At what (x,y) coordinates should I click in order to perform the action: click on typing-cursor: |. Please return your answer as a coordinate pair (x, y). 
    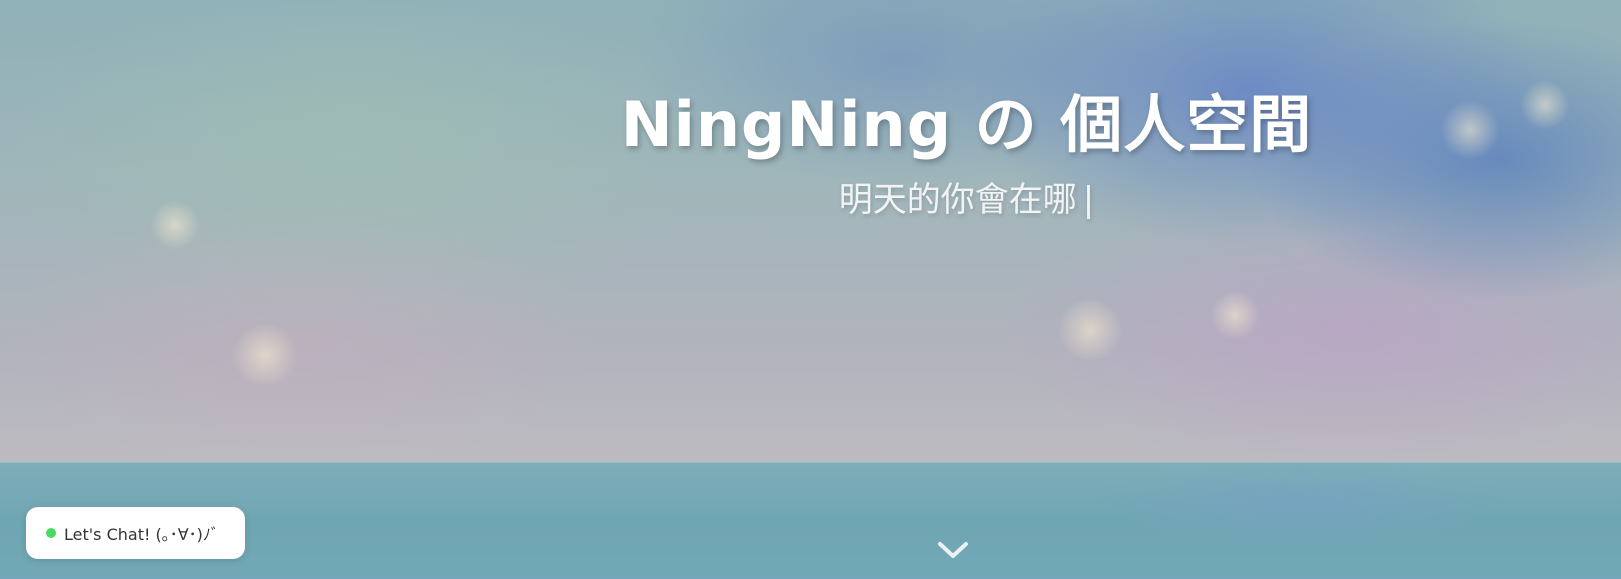
    Looking at the image, I should click on (1088, 200).